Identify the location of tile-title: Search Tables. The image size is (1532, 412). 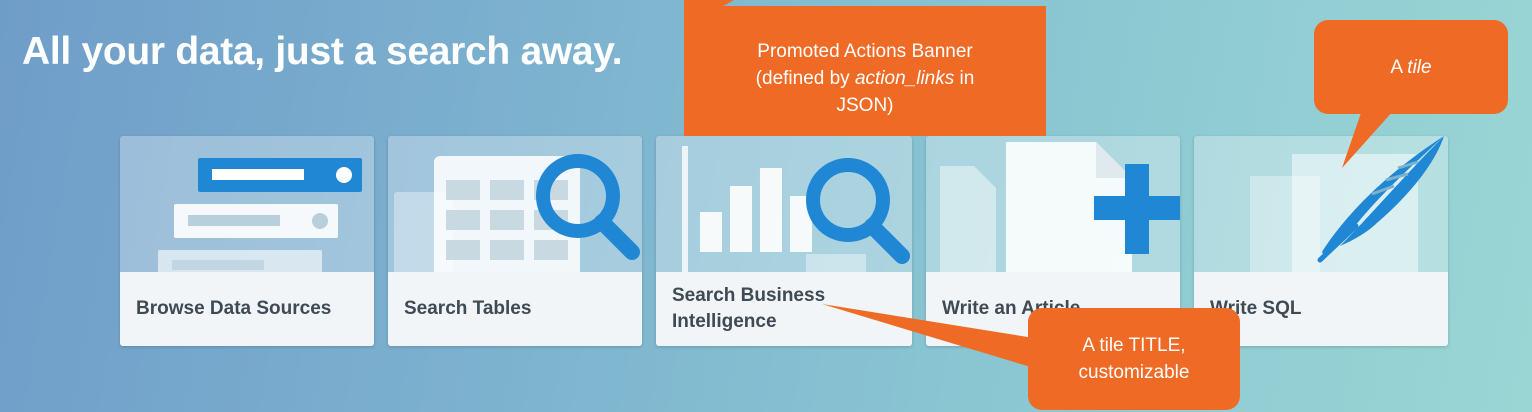
(468, 308).